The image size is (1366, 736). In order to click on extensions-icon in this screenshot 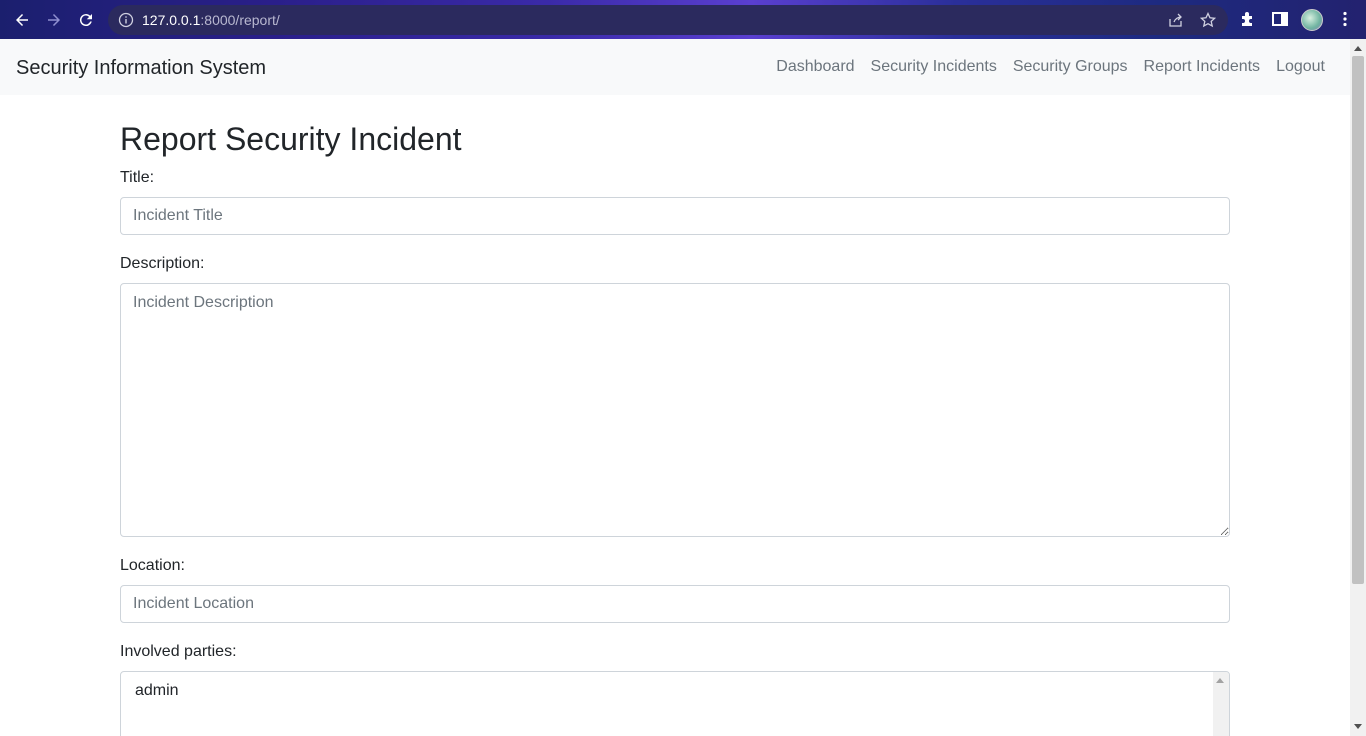, I will do `click(1248, 19)`.